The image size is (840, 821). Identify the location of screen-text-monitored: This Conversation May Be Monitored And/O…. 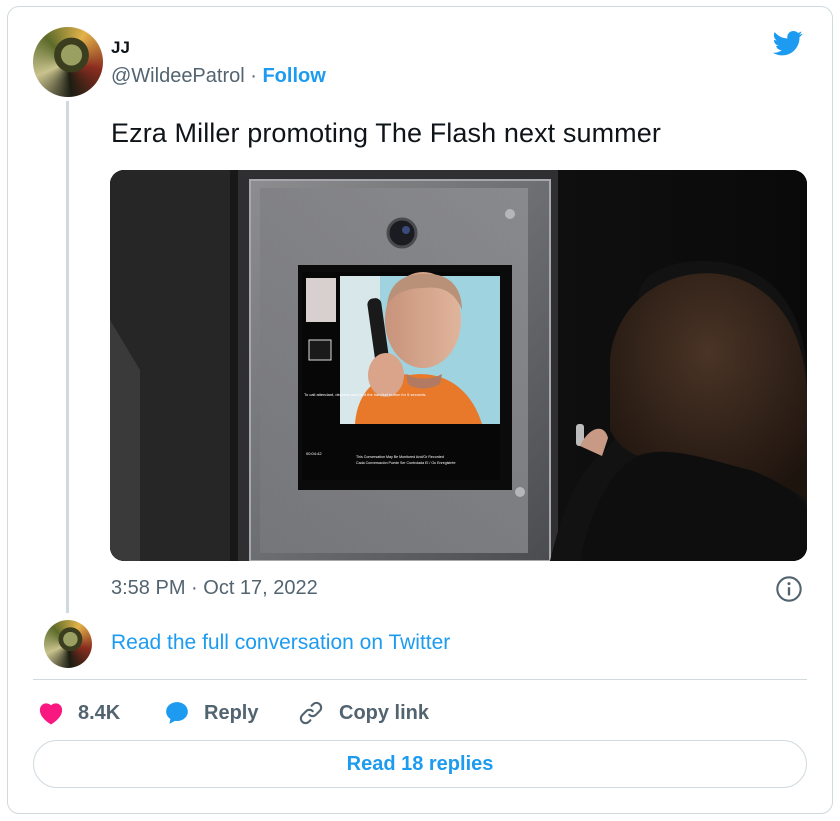
(400, 457).